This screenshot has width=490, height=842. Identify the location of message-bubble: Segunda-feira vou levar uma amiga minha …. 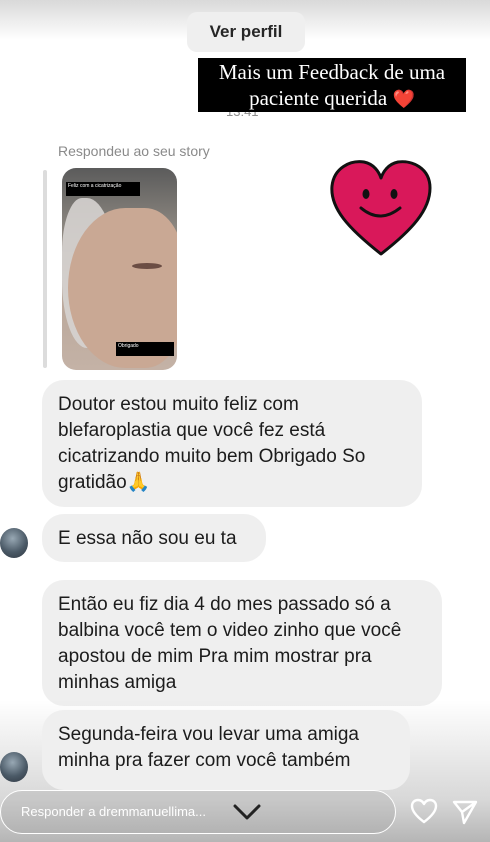
(226, 750).